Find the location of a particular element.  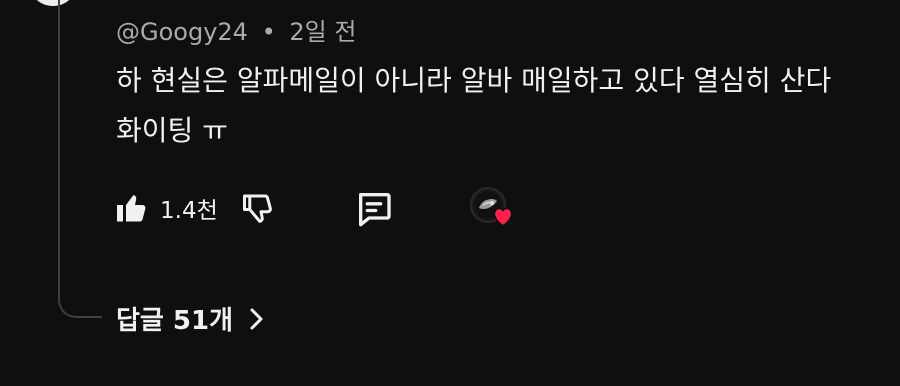

comment-actions: 1.4천 is located at coordinates (312, 208).